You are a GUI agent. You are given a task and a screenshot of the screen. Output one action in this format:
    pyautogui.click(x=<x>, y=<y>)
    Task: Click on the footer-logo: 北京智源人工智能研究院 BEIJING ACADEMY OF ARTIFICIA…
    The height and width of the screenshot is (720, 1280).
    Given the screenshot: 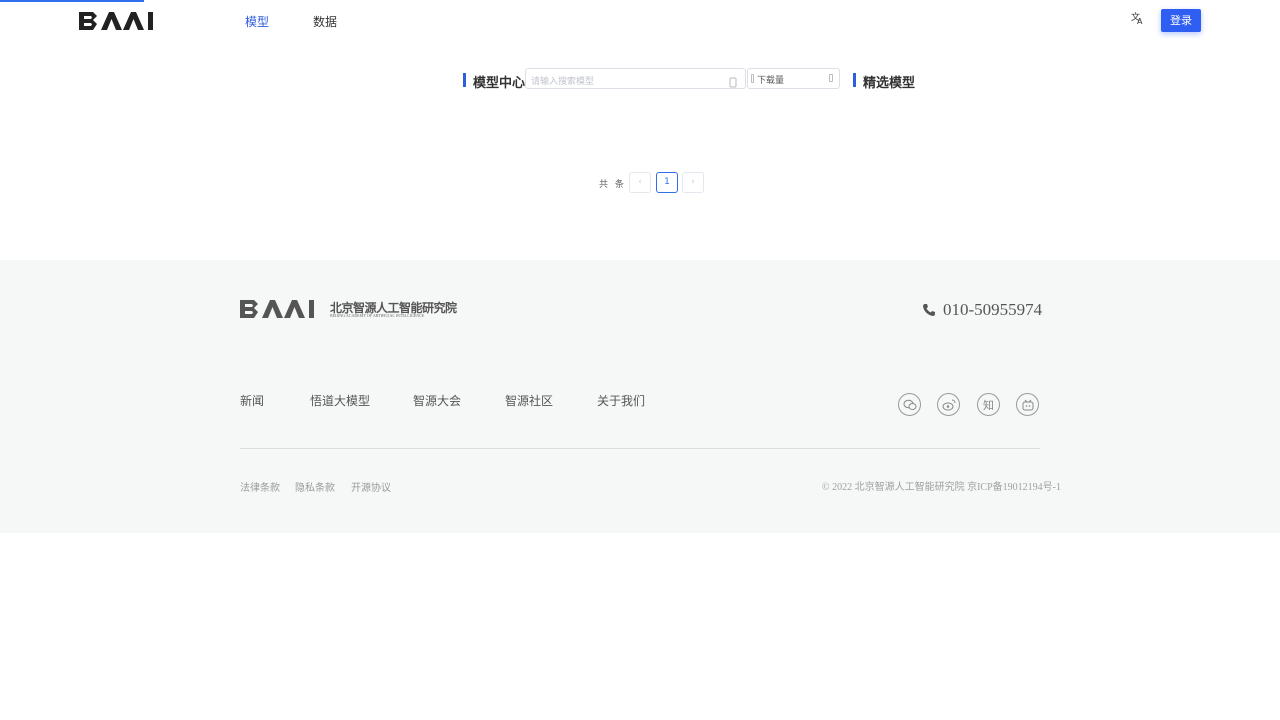 What is the action you would take?
    pyautogui.click(x=355, y=310)
    